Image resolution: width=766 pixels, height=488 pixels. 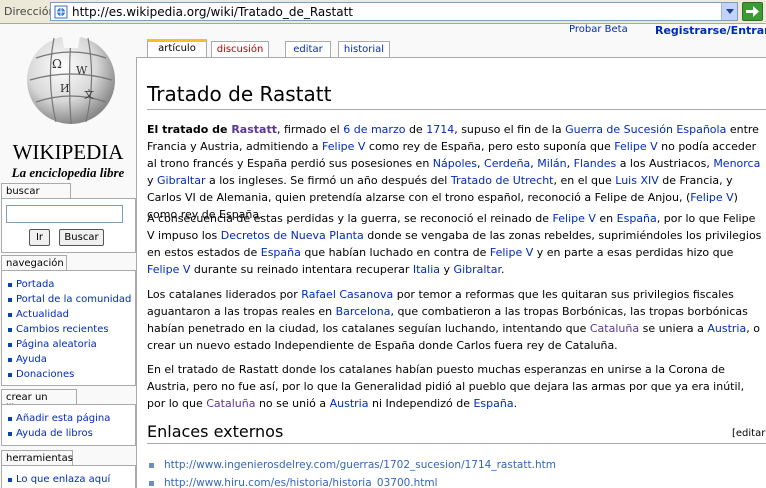 I want to click on probar-beta-link: Probar Beta, so click(x=598, y=29).